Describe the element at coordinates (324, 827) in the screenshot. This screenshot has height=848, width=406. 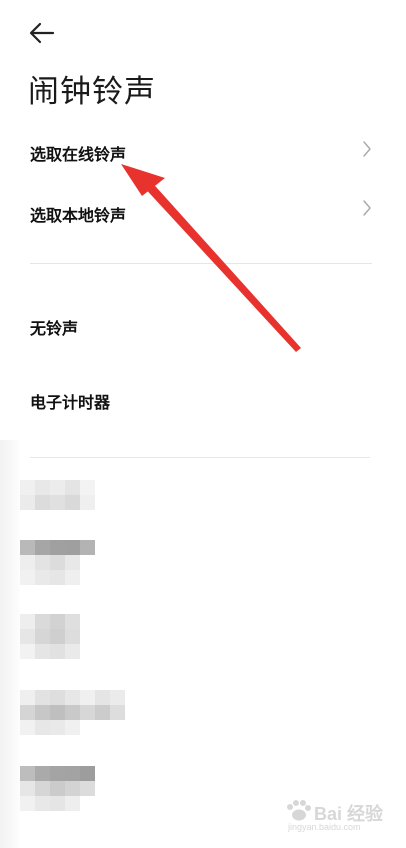
I see `watermark-url: jingyan.baidu.com` at that location.